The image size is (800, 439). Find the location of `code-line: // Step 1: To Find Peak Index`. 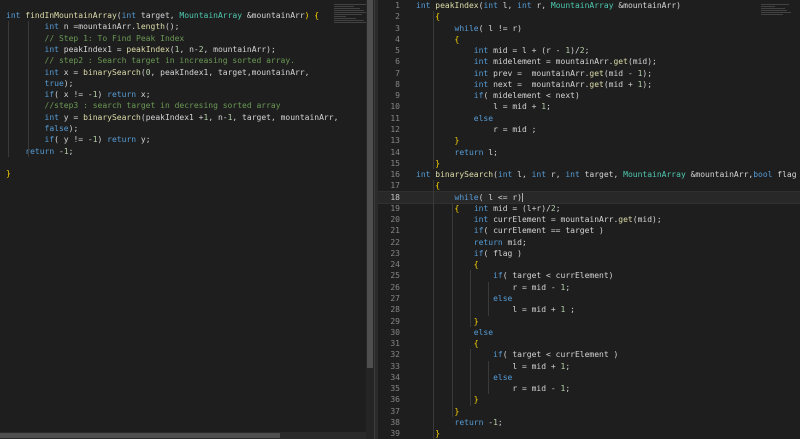

code-line: // Step 1: To Find Peak Index is located at coordinates (187, 38).